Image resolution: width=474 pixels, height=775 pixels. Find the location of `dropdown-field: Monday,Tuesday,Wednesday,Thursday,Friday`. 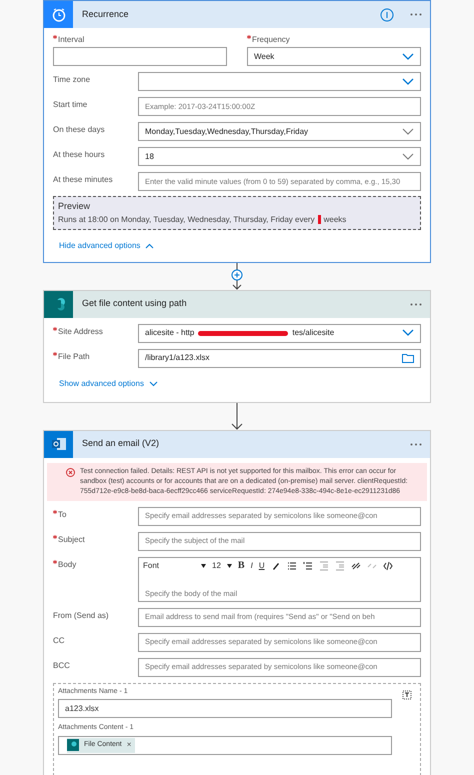

dropdown-field: Monday,Tuesday,Wednesday,Thursday,Friday is located at coordinates (279, 131).